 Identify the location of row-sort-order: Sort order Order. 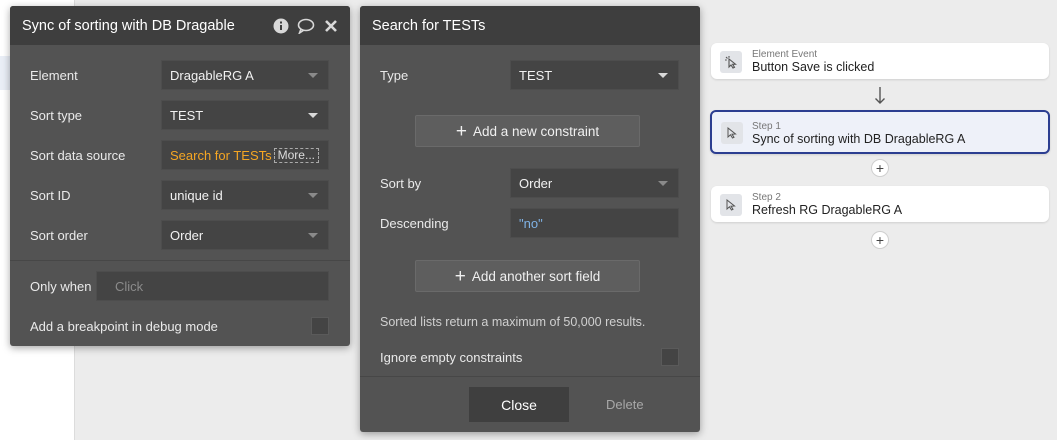
(180, 235).